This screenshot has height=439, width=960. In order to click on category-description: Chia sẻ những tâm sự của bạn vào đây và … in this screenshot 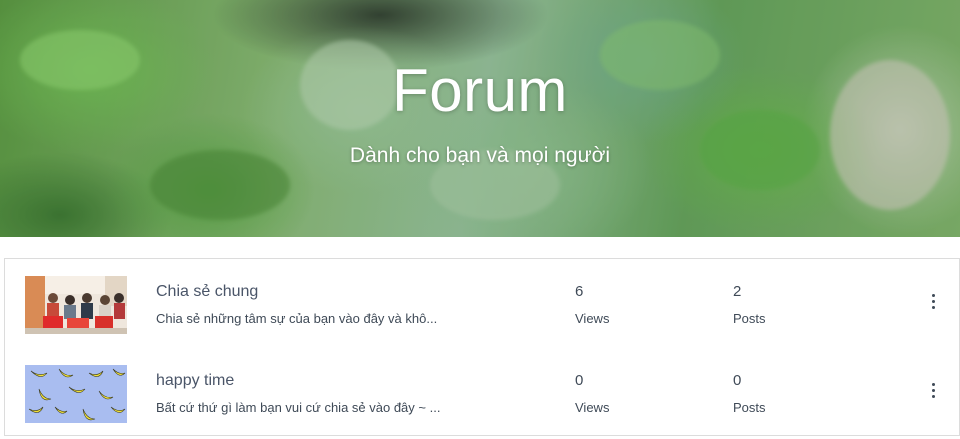, I will do `click(297, 318)`.